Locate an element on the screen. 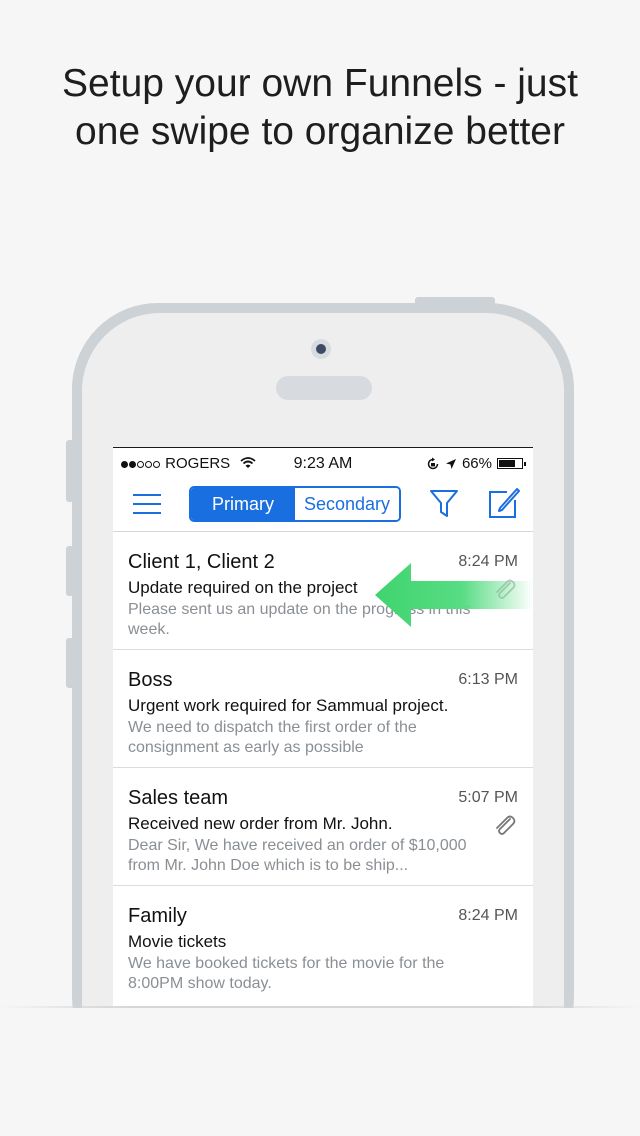 The height and width of the screenshot is (1136, 640). tab-secondary: Secondary is located at coordinates (347, 504).